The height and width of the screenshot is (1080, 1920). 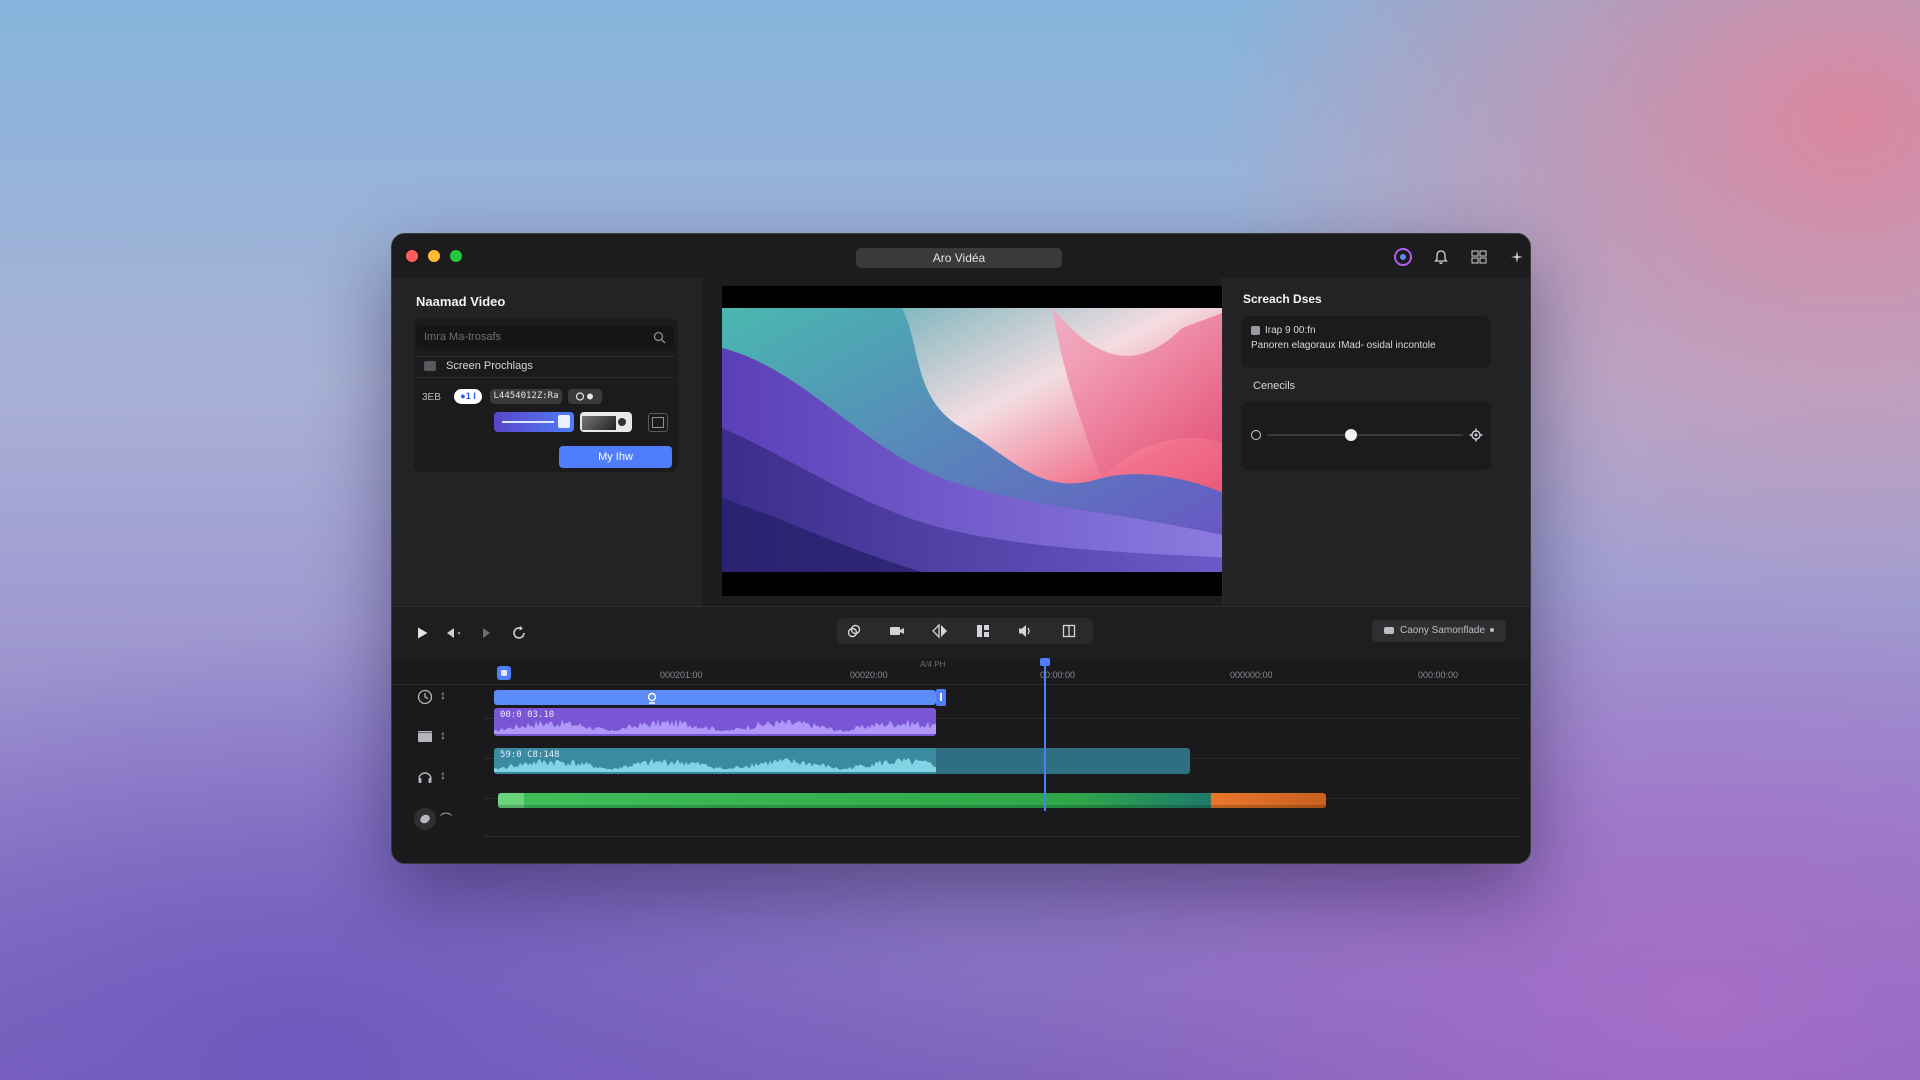 What do you see at coordinates (615, 457) in the screenshot?
I see `primary-button: My Ihw` at bounding box center [615, 457].